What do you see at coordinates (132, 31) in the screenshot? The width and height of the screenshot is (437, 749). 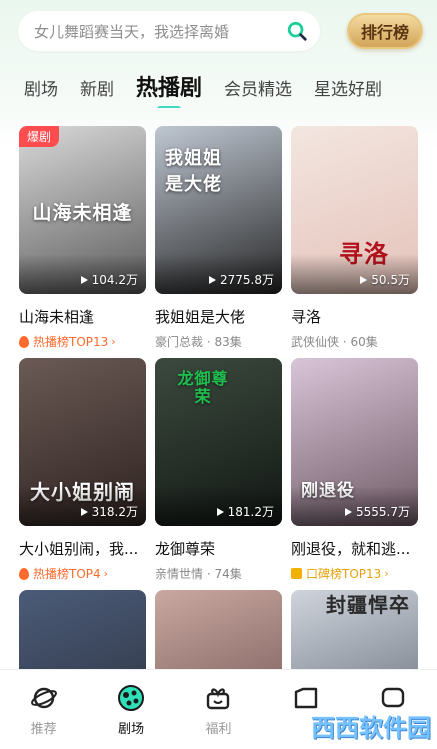 I see `search-placeholder: 女儿舞蹈赛当天，我选择离婚` at bounding box center [132, 31].